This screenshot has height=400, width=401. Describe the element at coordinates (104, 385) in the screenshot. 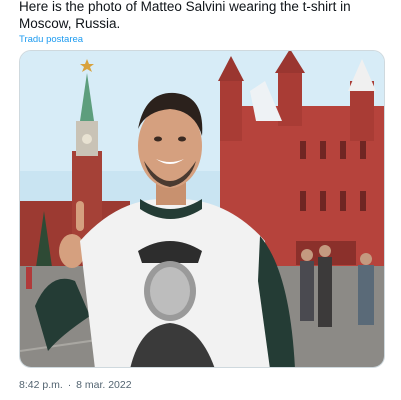

I see `tweet-date: 8 mar. 2022` at that location.